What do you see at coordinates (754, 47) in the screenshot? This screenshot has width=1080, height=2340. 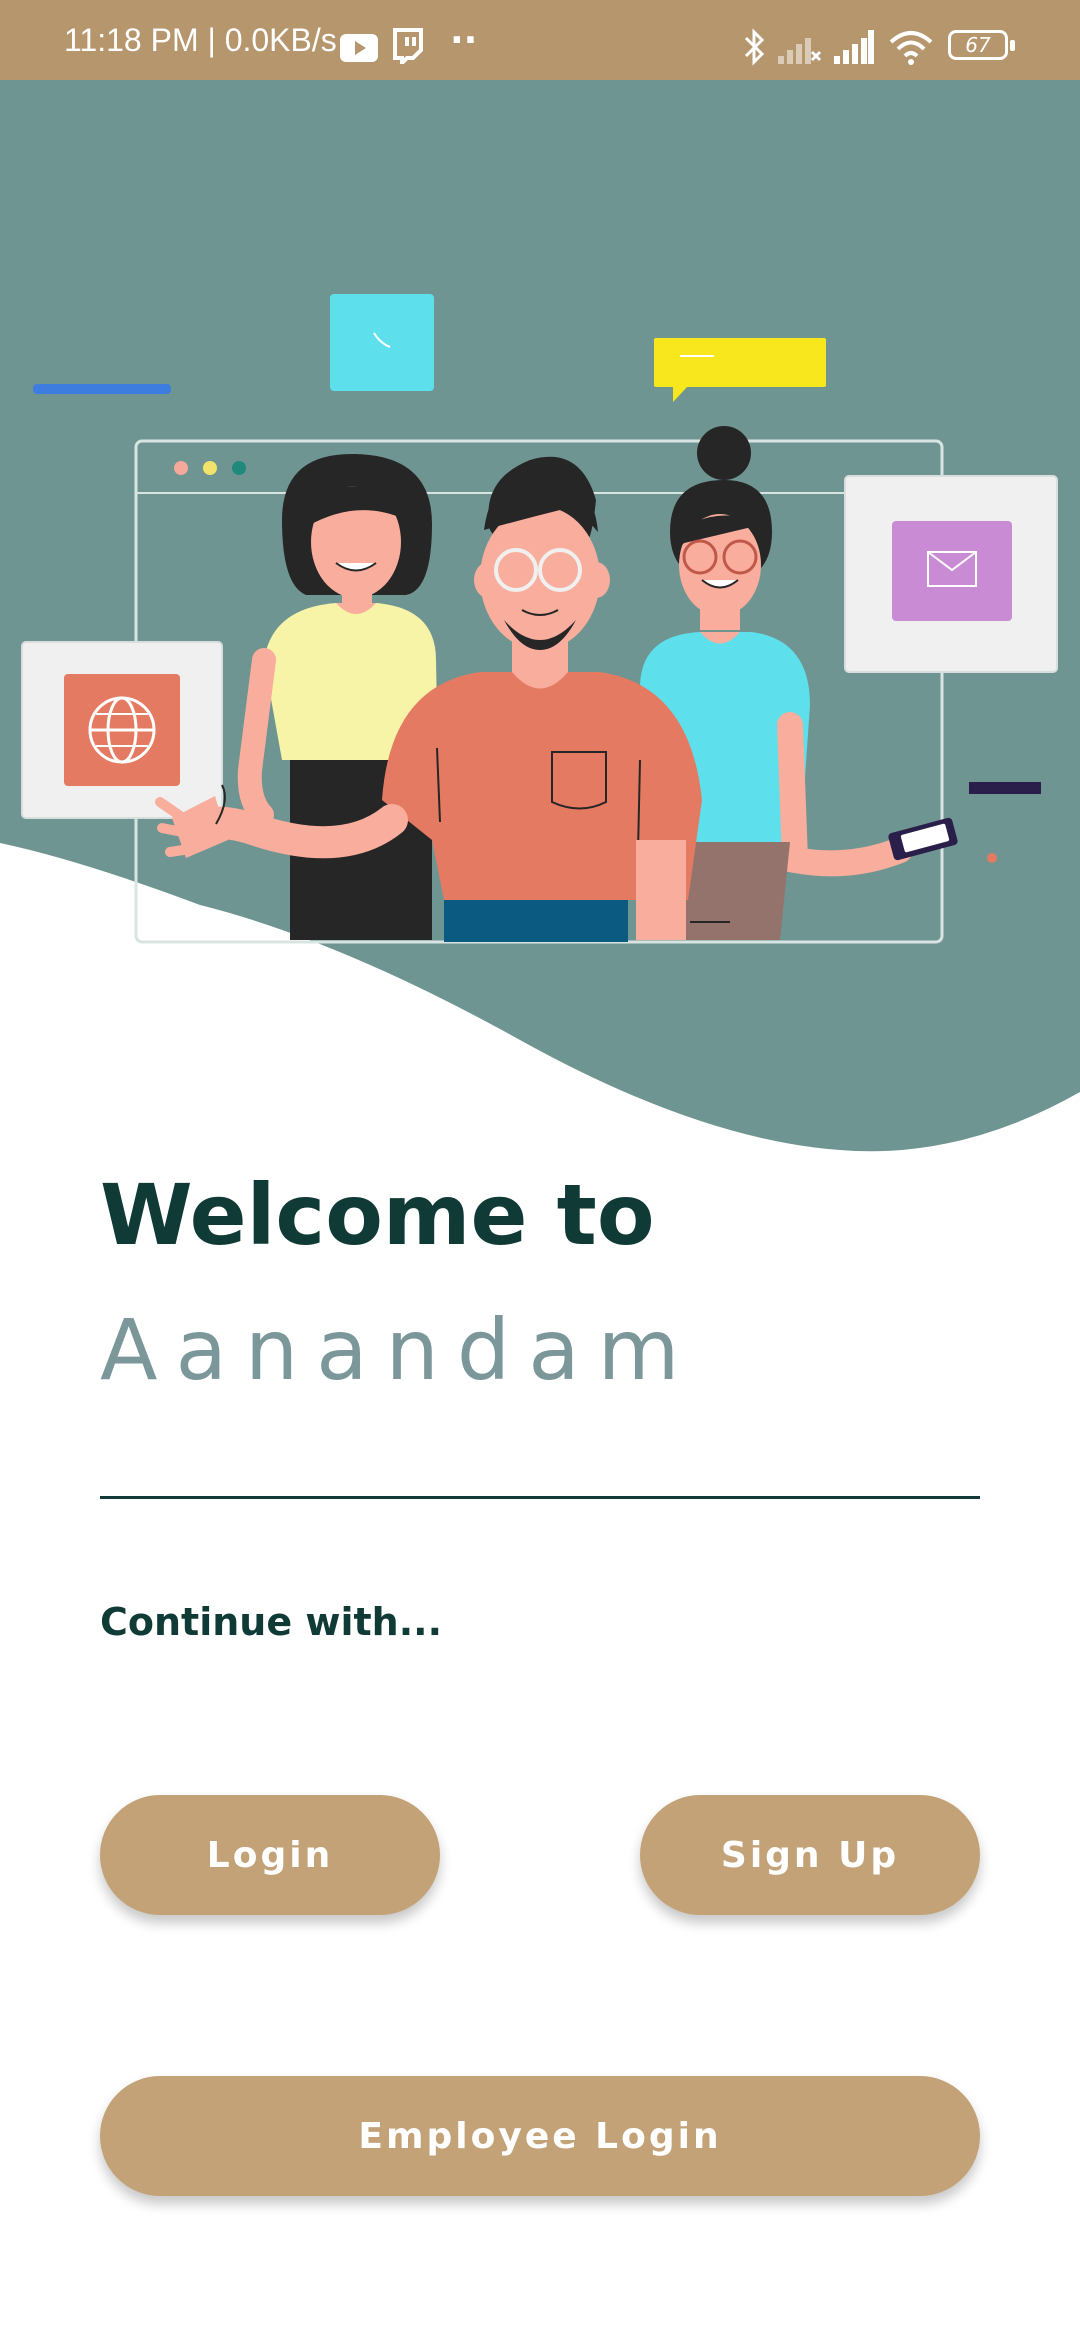 I see `bluetooth-icon` at bounding box center [754, 47].